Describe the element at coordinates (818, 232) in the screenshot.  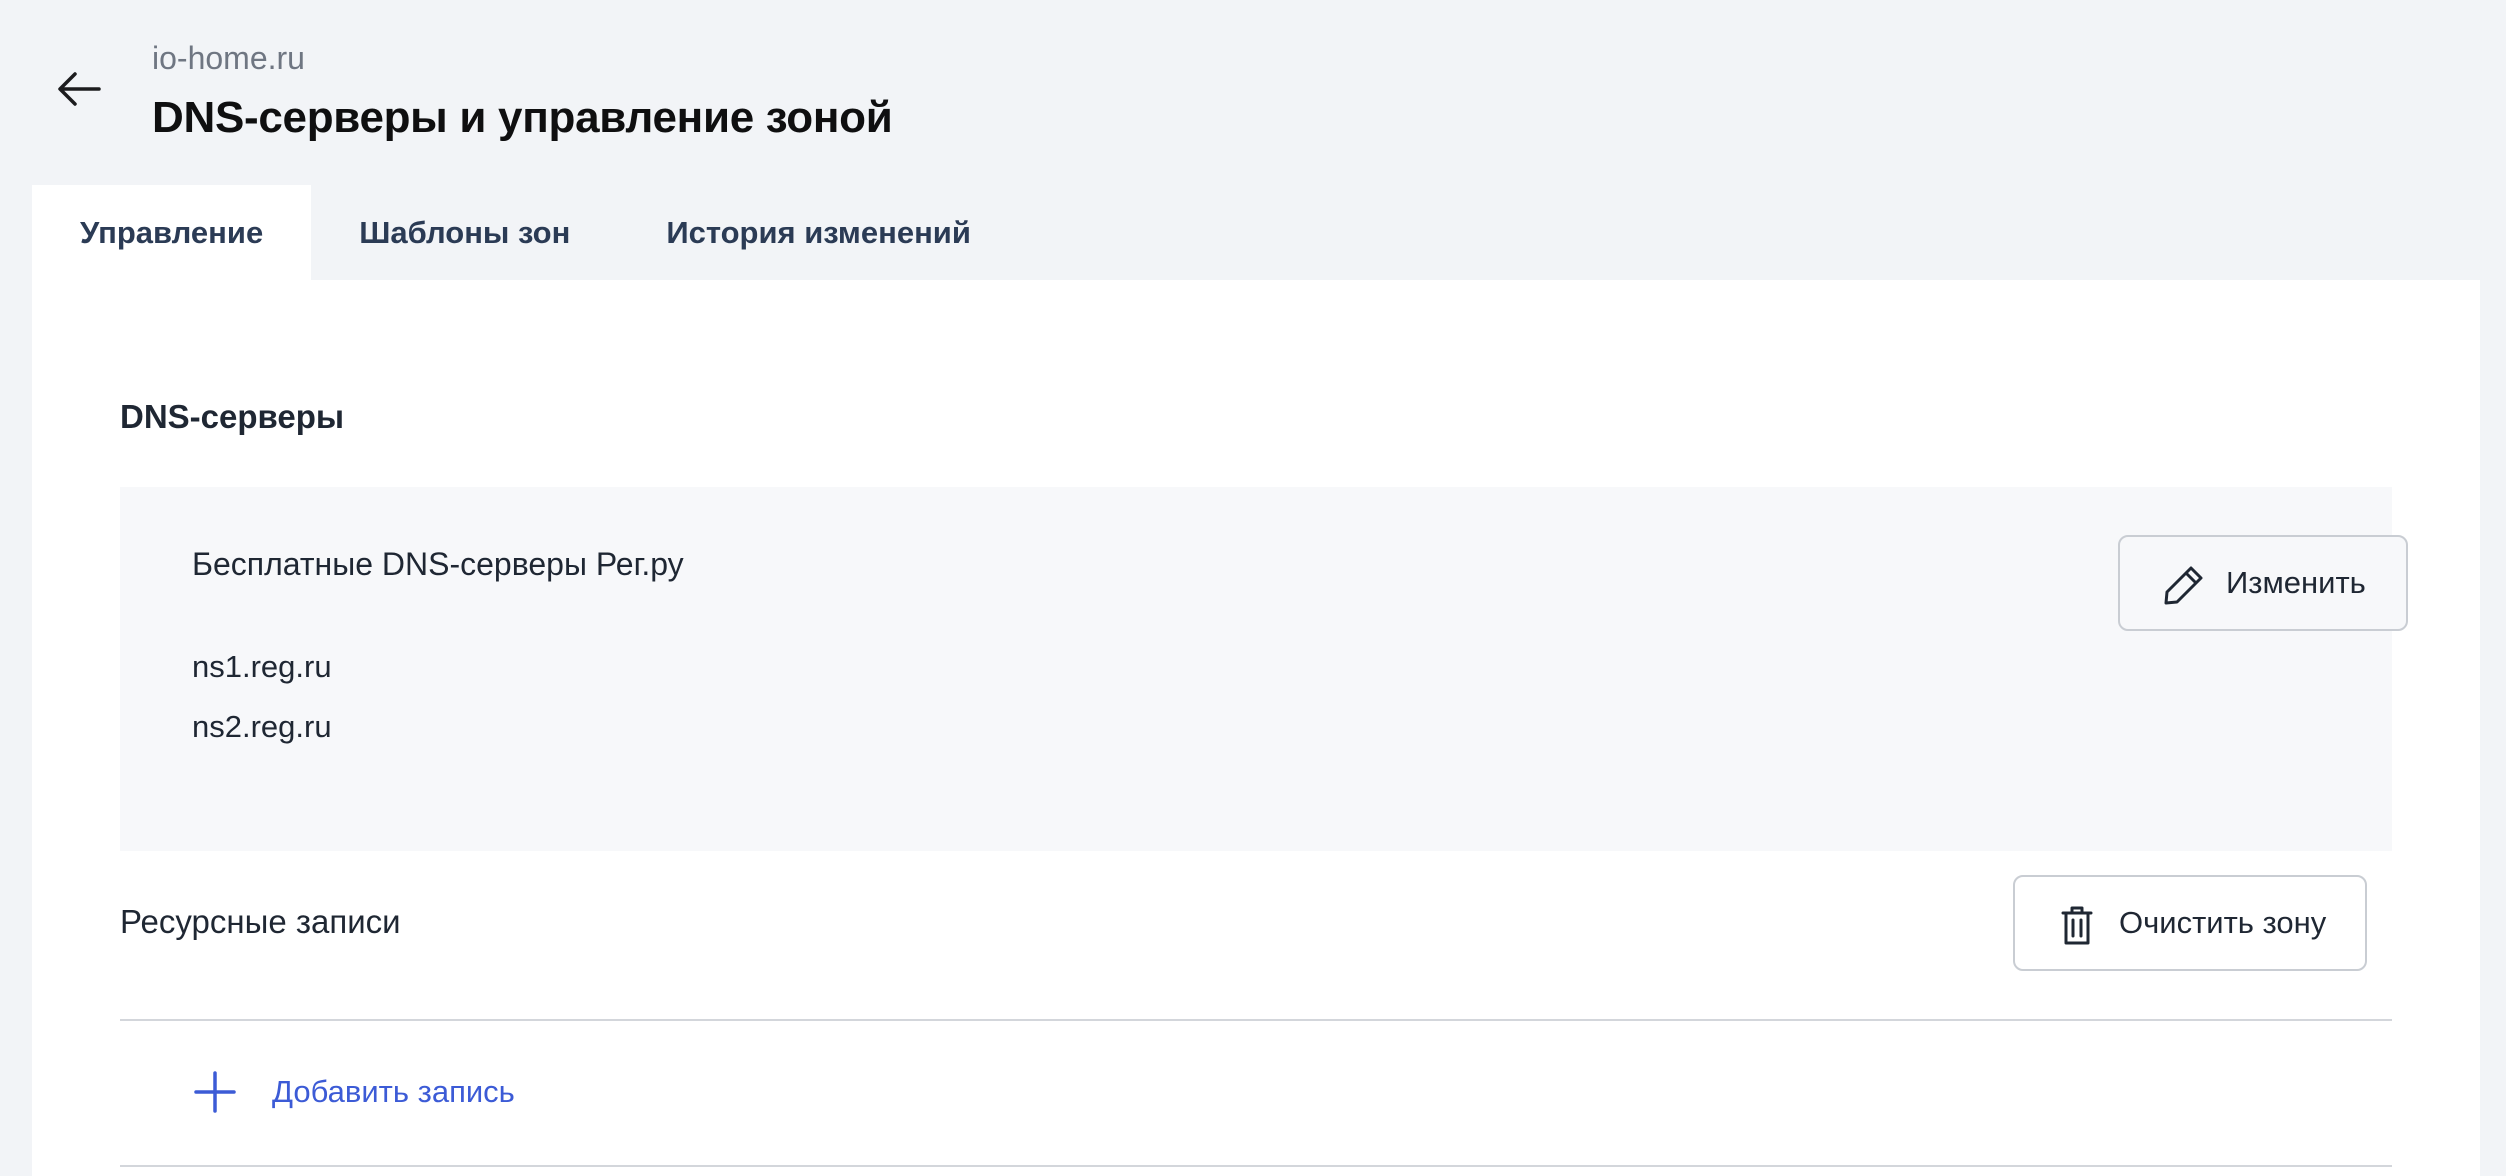
I see `tab-change-history: История изменений` at that location.